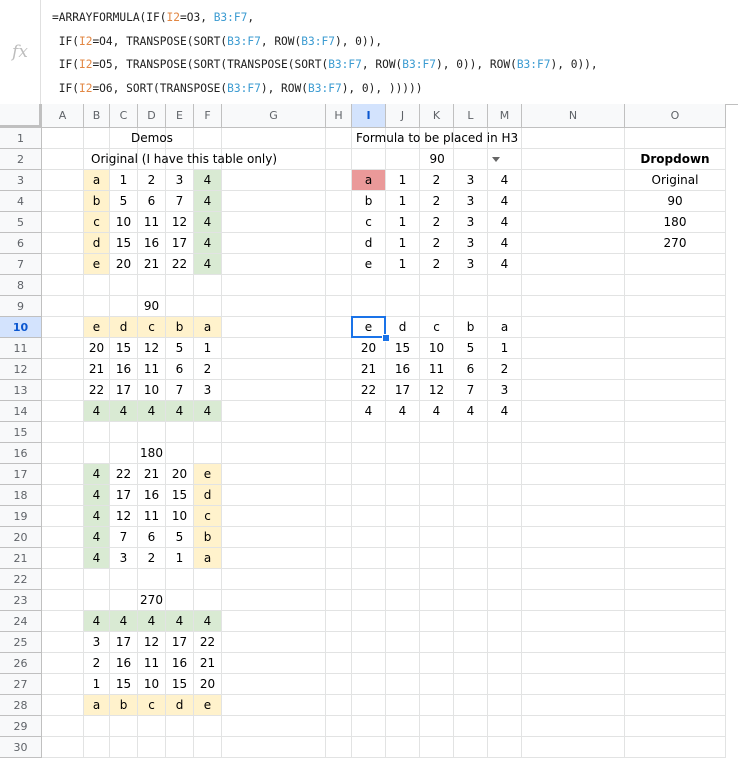  I want to click on cell-b18: 4, so click(97, 495).